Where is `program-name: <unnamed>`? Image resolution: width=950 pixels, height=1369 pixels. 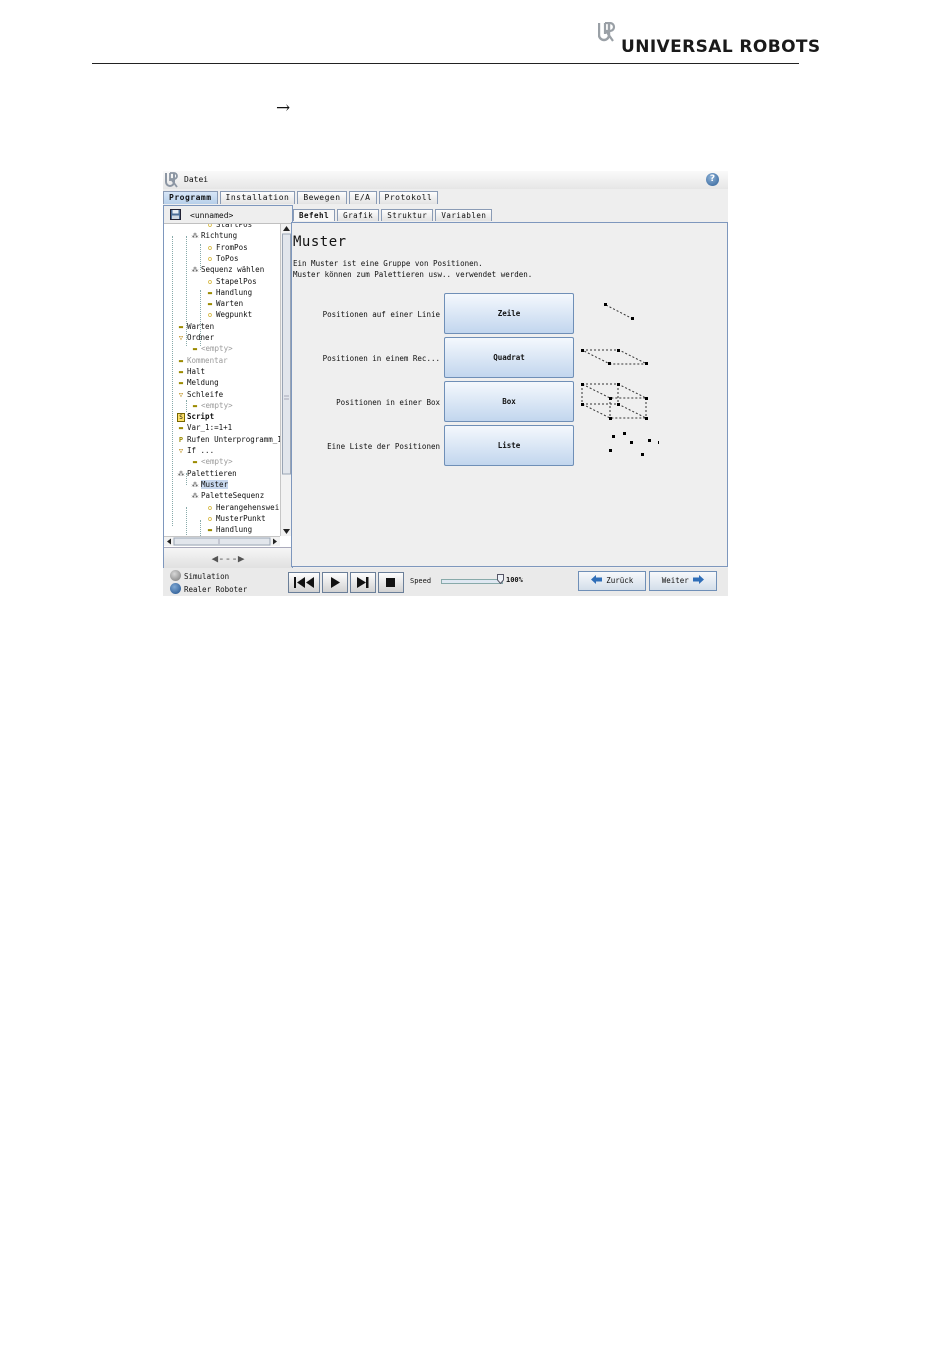 program-name: <unnamed> is located at coordinates (212, 215).